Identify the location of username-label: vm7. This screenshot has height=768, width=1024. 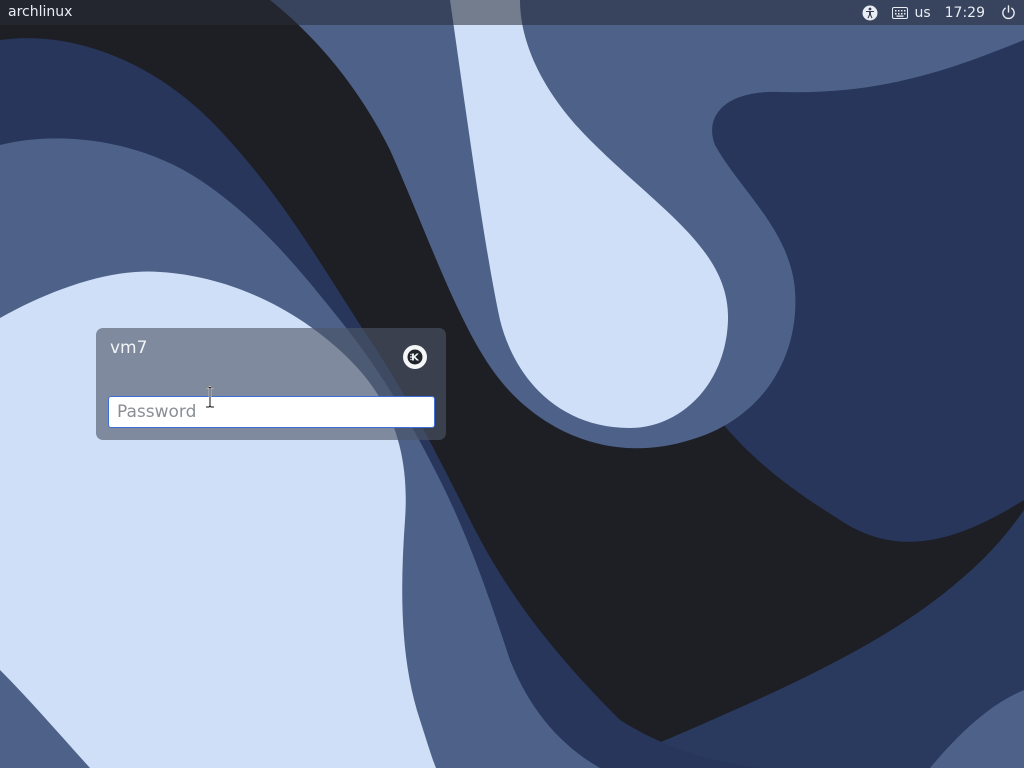
(129, 348).